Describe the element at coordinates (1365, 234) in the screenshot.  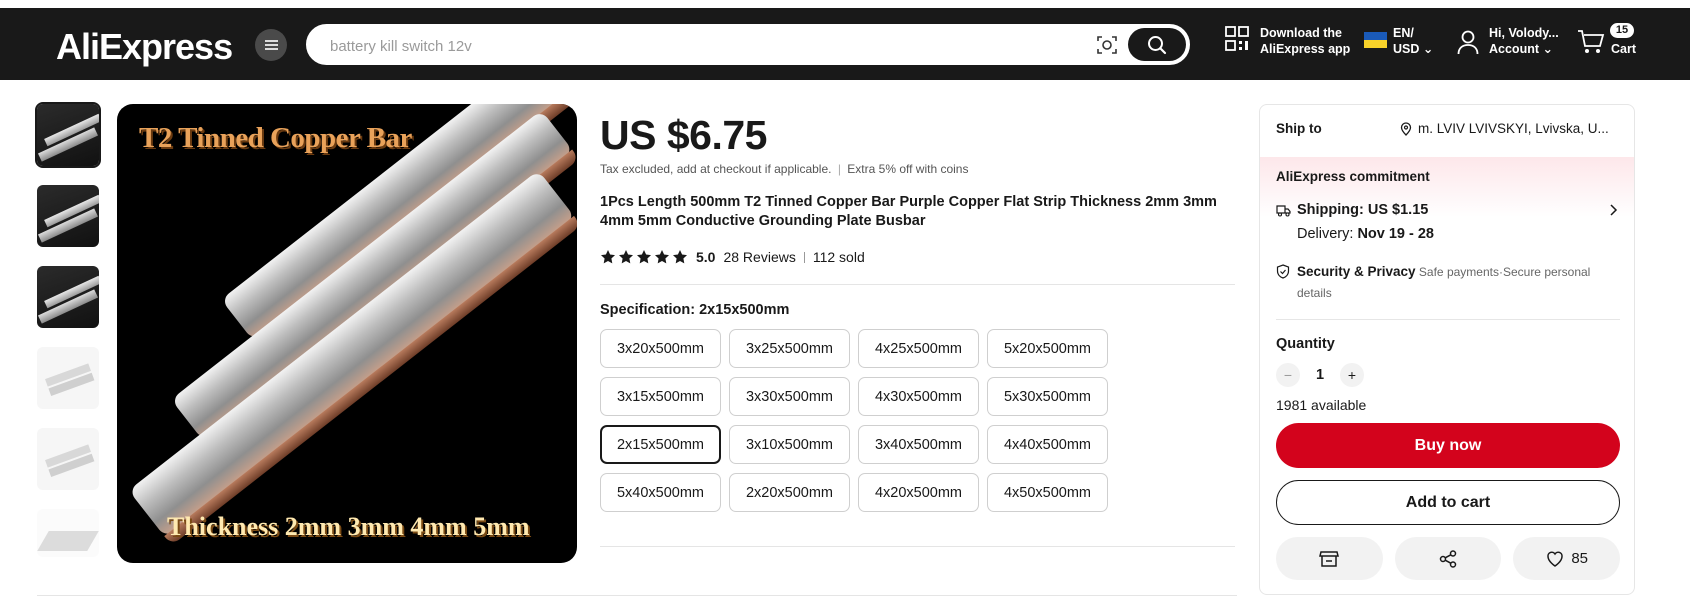
I see `delivery-info: Delivery: Nov 19 - 28` at that location.